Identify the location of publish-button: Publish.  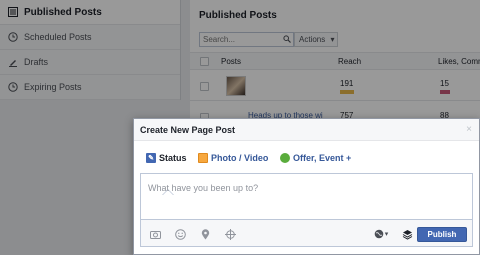
(442, 234).